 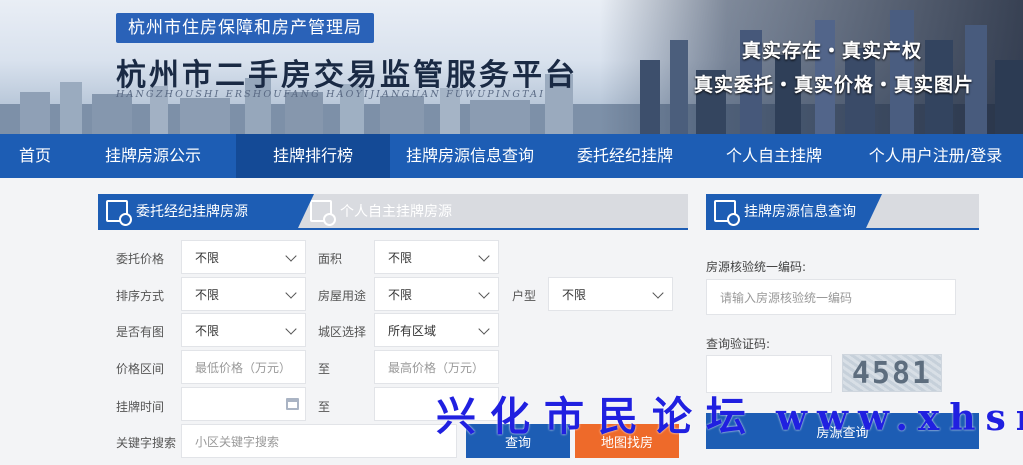 I want to click on keyword-input: 小区关键字搜索, so click(x=319, y=441).